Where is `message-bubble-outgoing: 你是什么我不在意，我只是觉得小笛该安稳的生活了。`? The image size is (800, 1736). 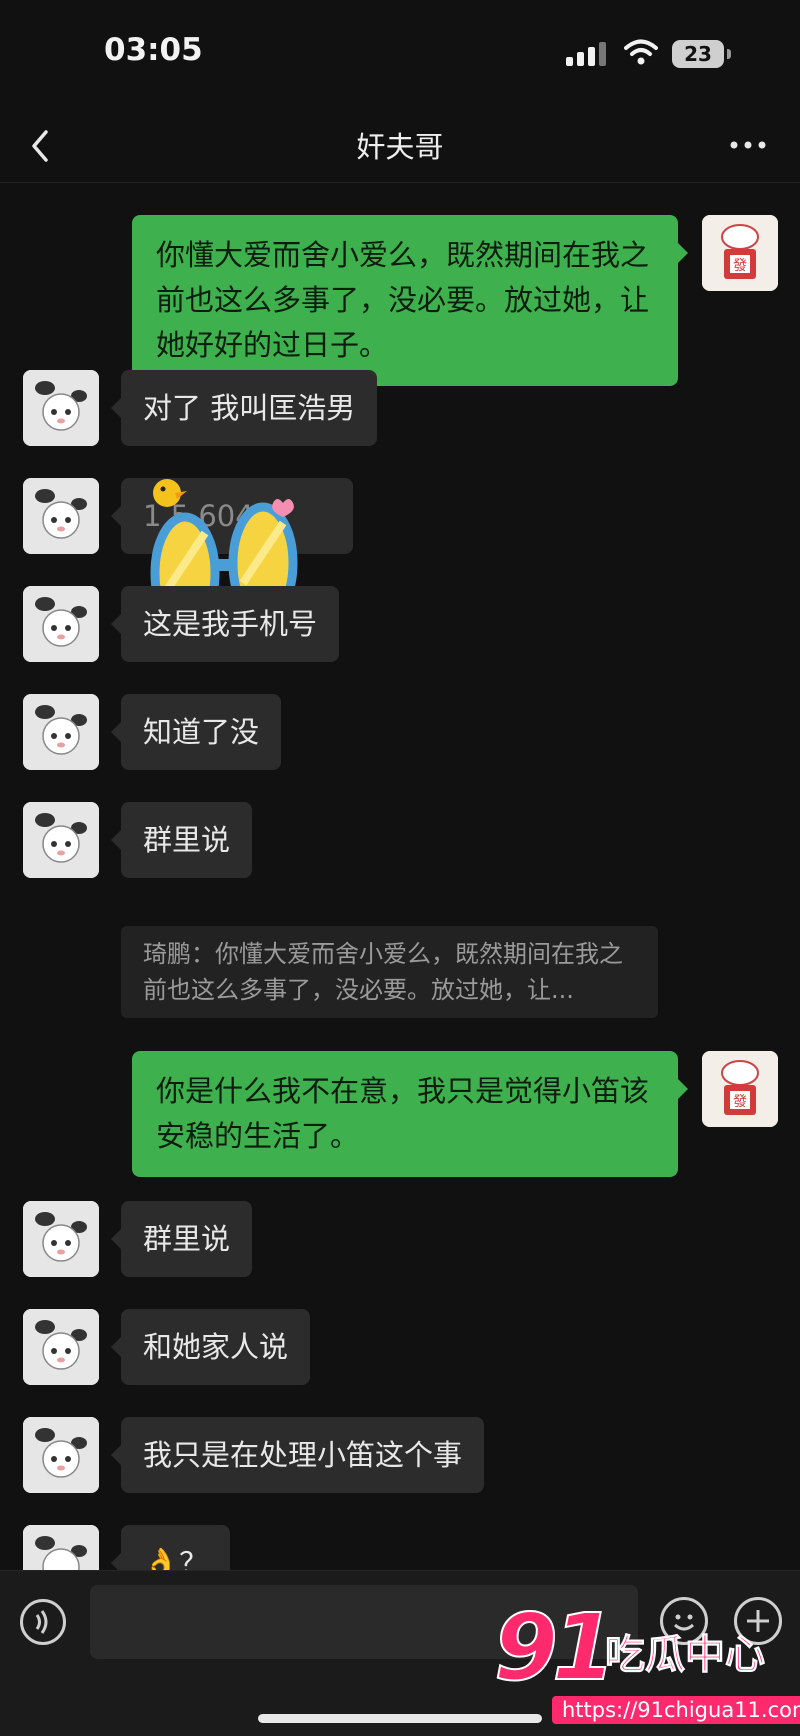
message-bubble-outgoing: 你是什么我不在意，我只是觉得小笛该安稳的生活了。 is located at coordinates (410, 1114).